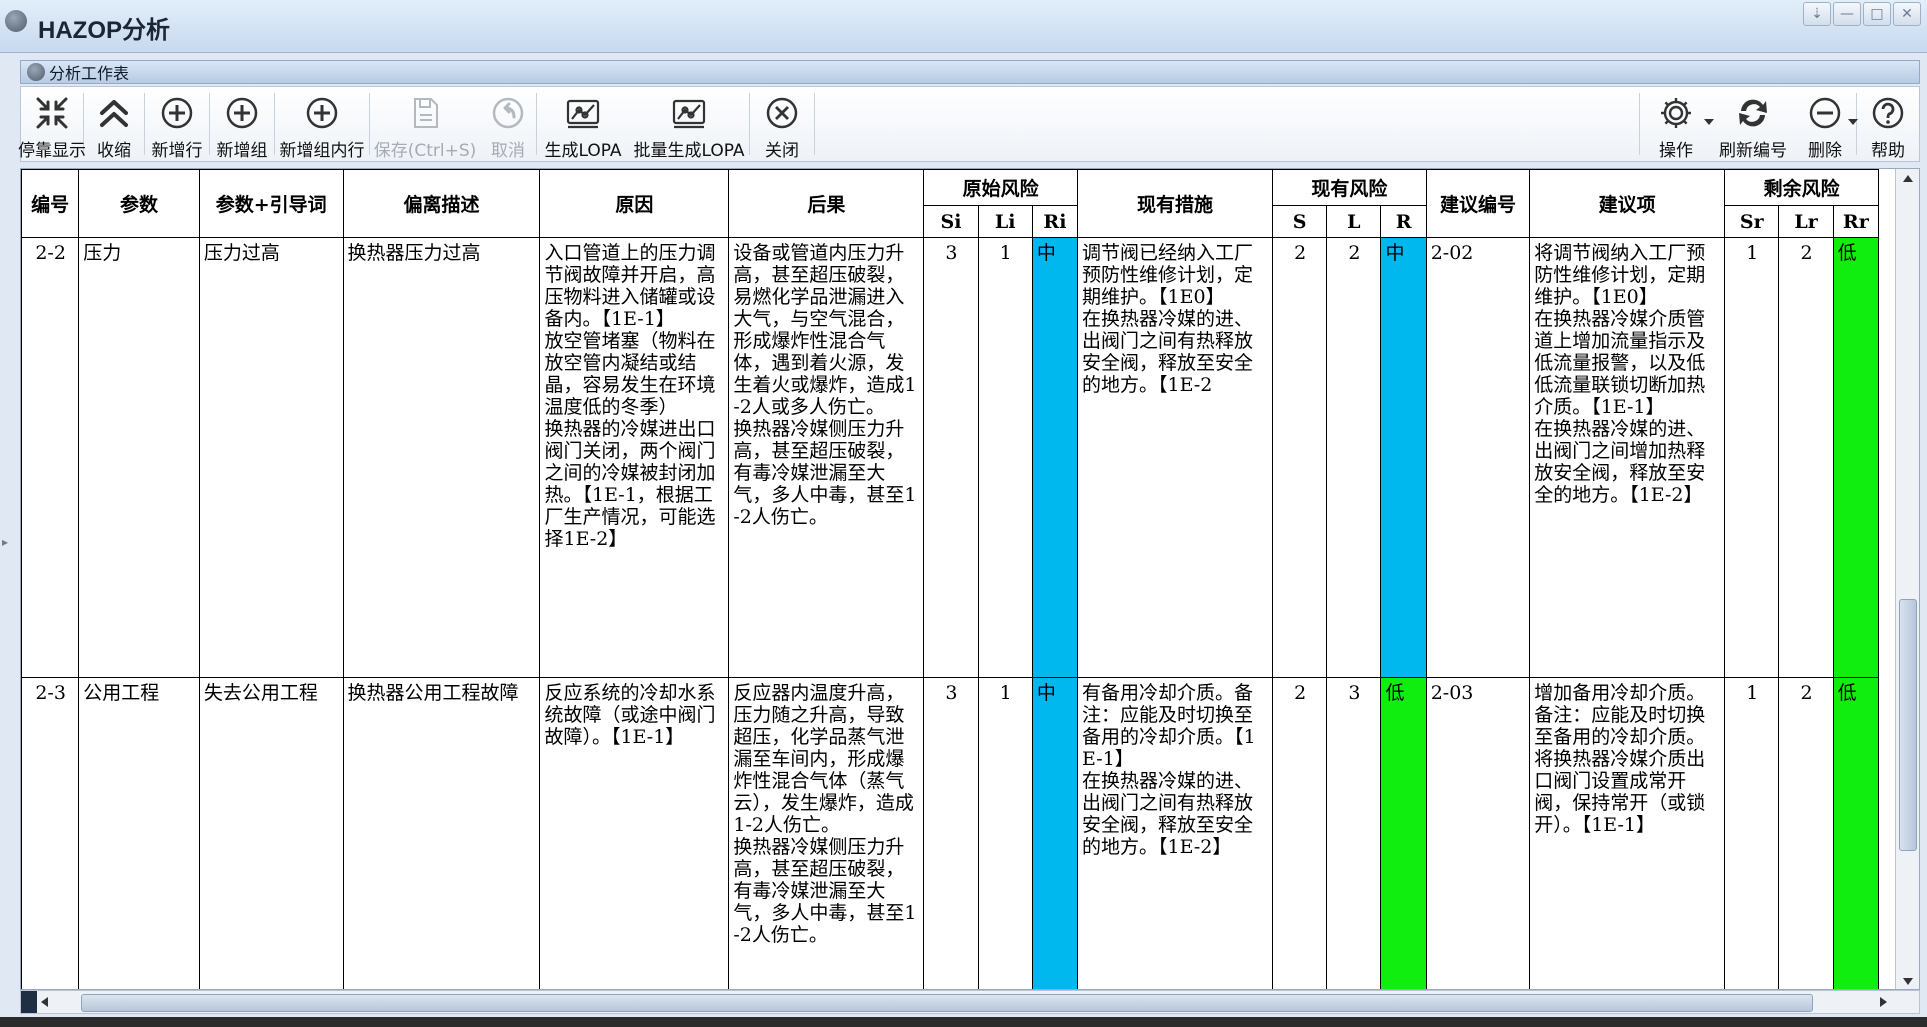 This screenshot has width=1927, height=1027. Describe the element at coordinates (29, 1002) in the screenshot. I see `scrollbar-corner` at that location.